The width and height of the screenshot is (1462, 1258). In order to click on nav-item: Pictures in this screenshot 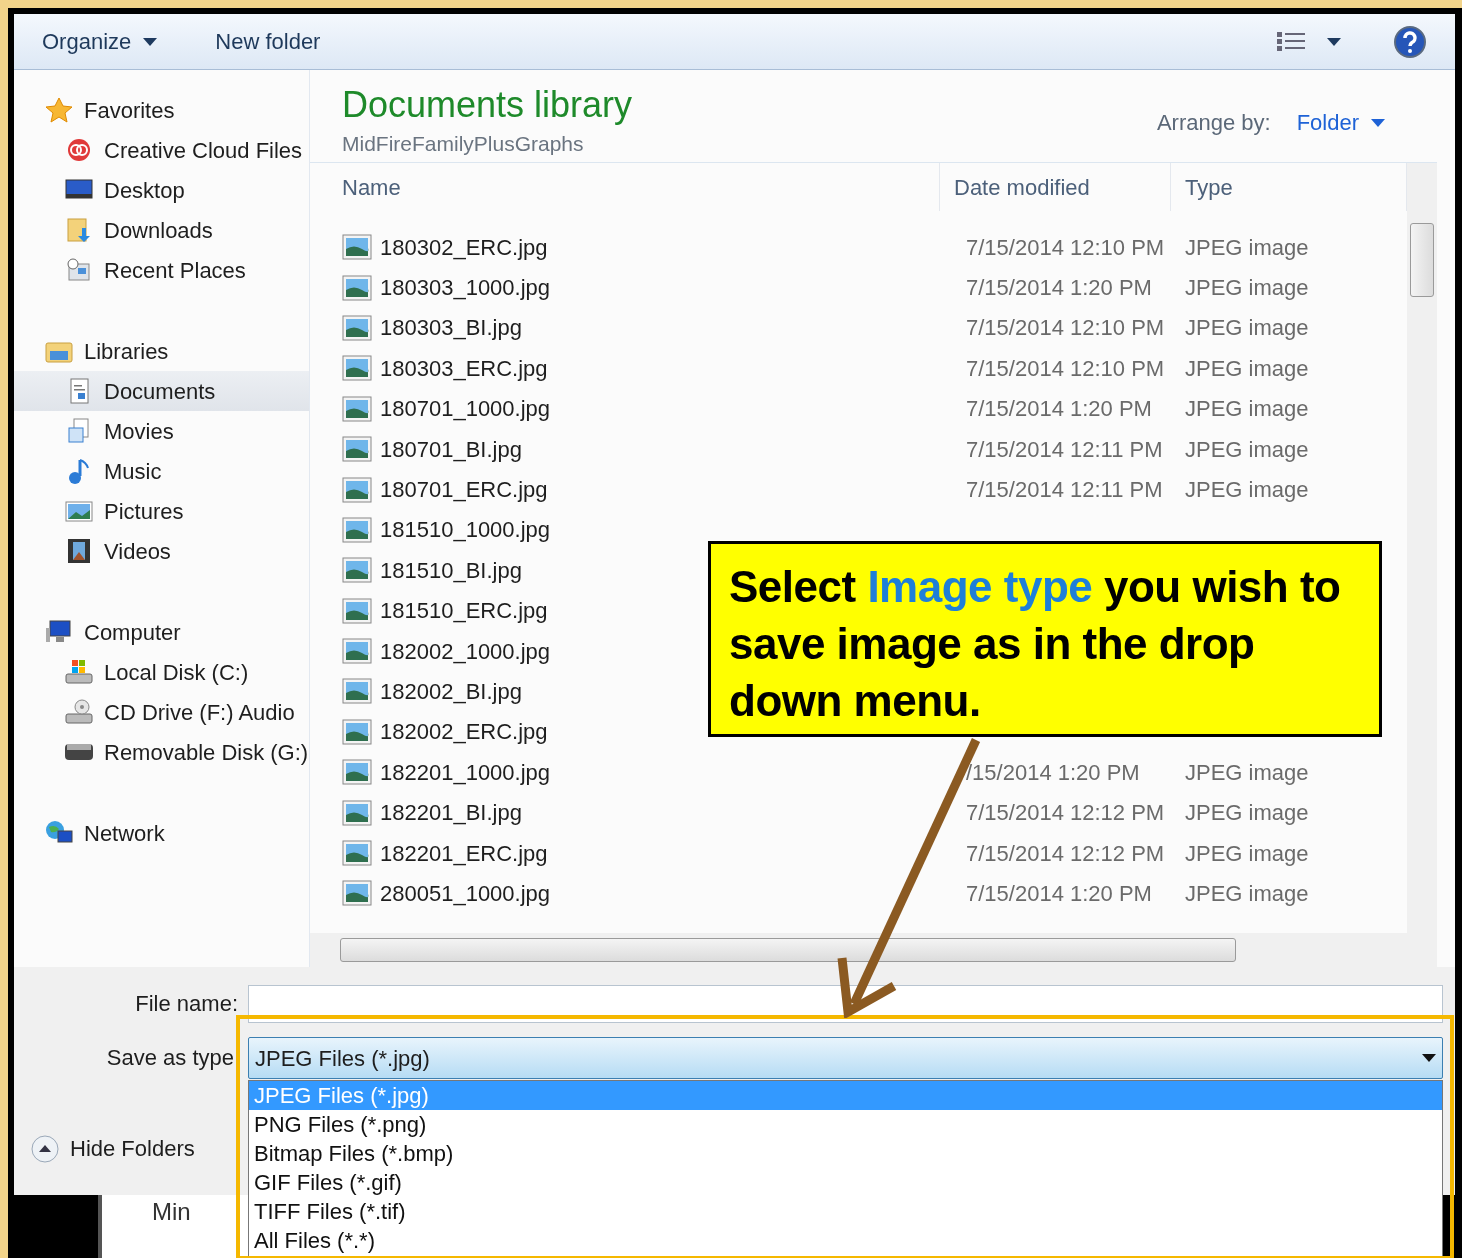, I will do `click(161, 511)`.